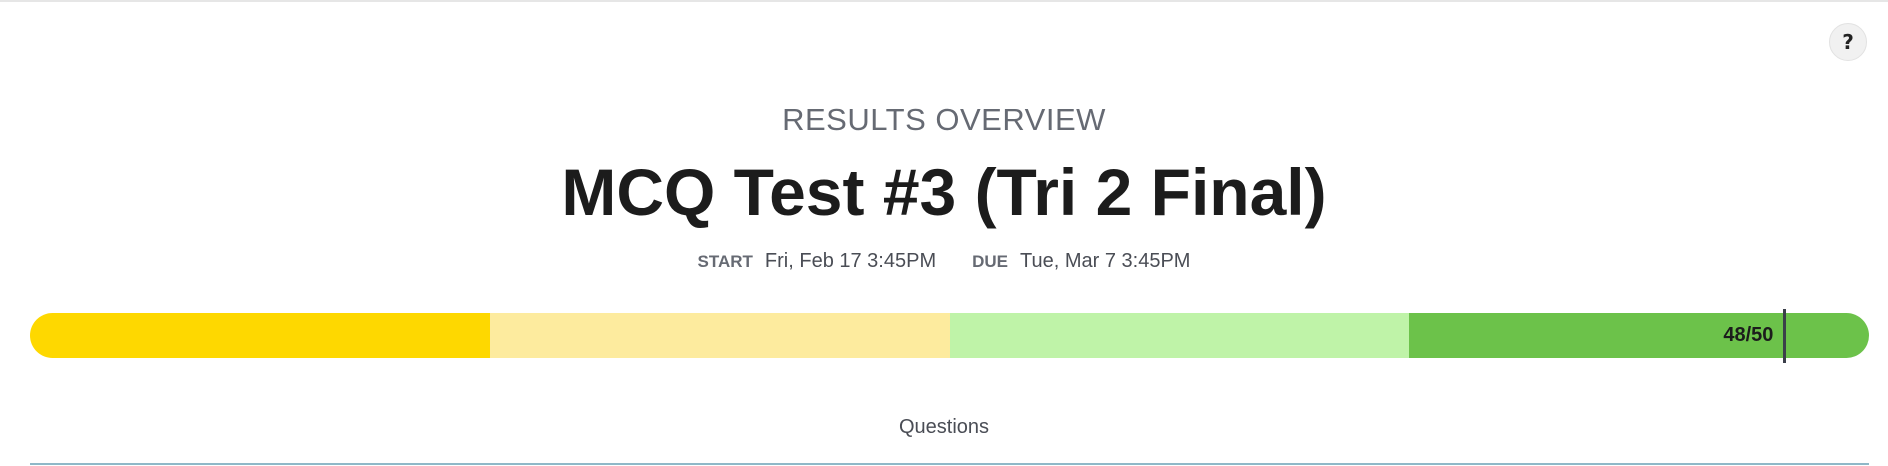  What do you see at coordinates (944, 1) in the screenshot?
I see `top-divider` at bounding box center [944, 1].